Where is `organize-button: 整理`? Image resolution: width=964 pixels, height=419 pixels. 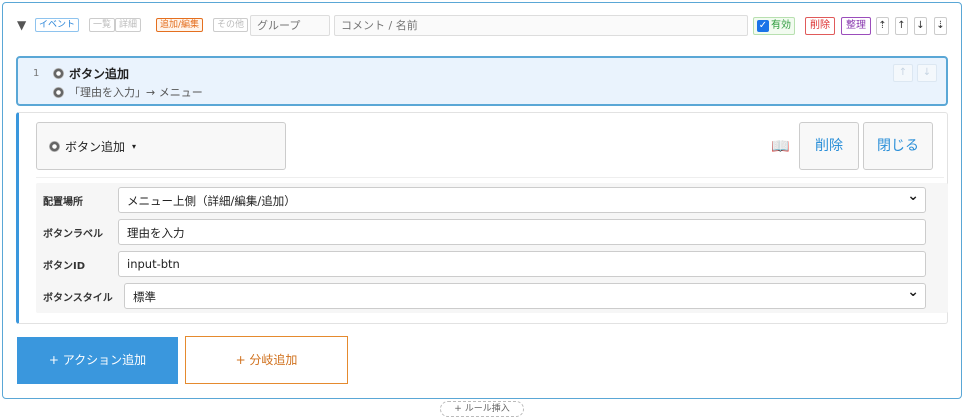 organize-button: 整理 is located at coordinates (856, 26).